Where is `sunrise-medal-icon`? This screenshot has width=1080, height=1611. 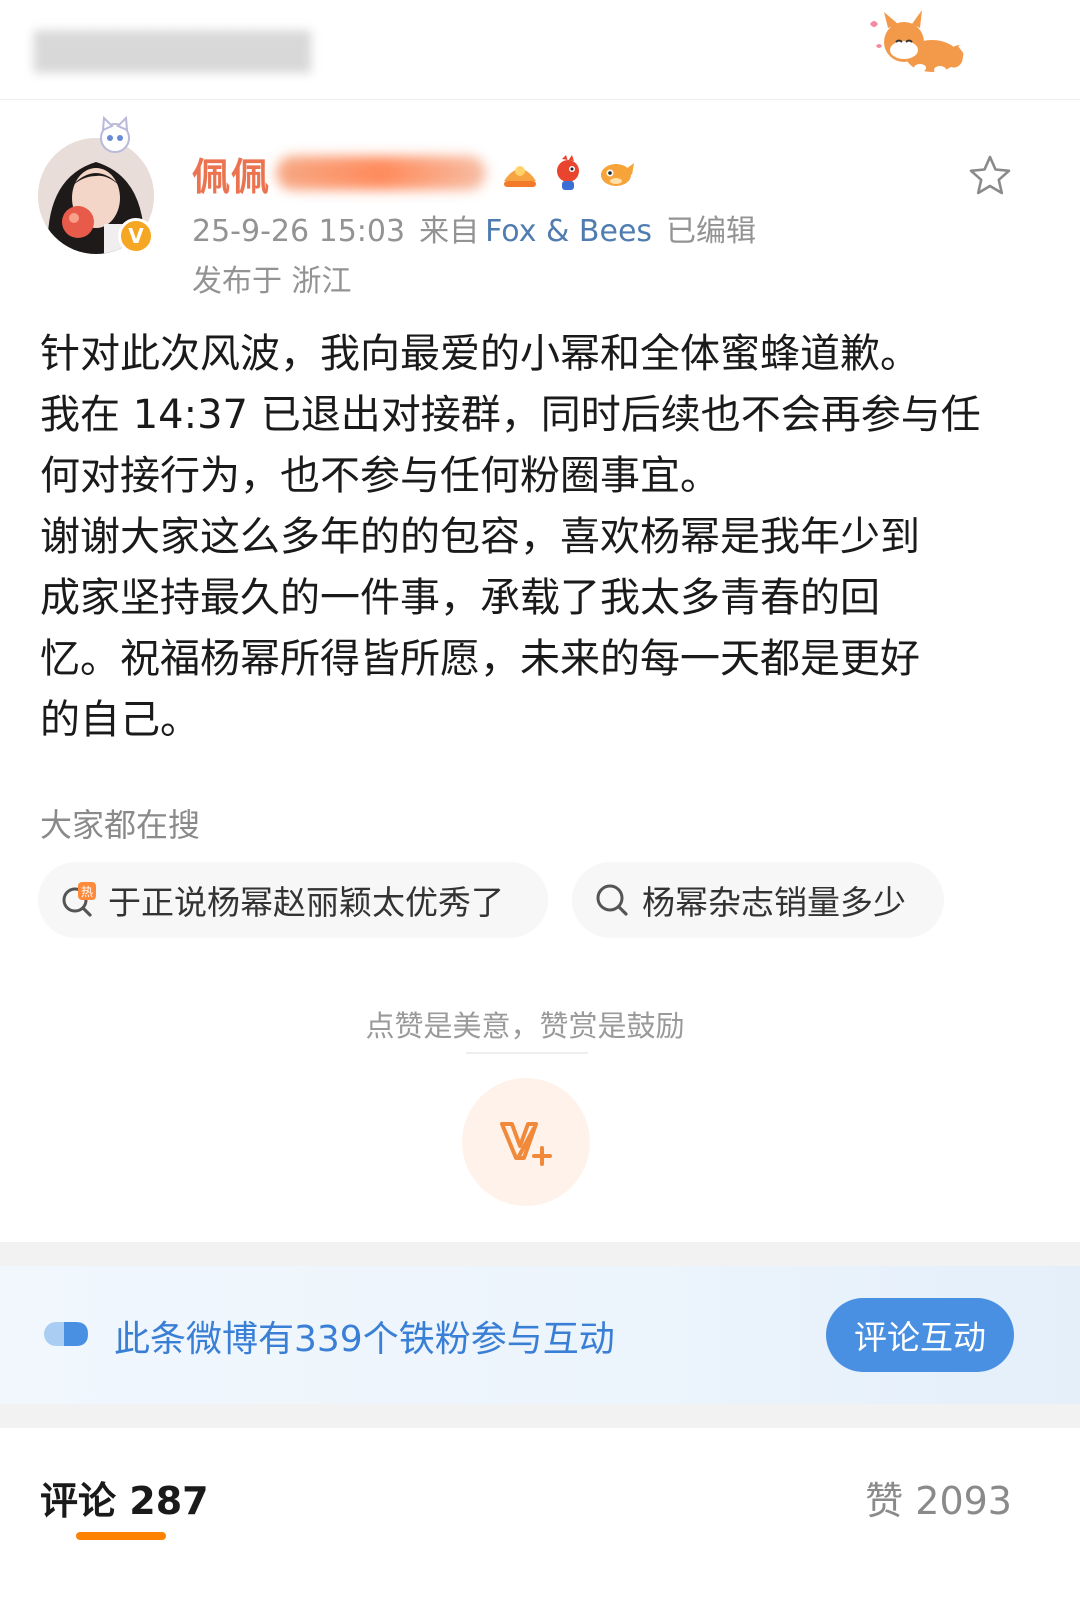 sunrise-medal-icon is located at coordinates (520, 176).